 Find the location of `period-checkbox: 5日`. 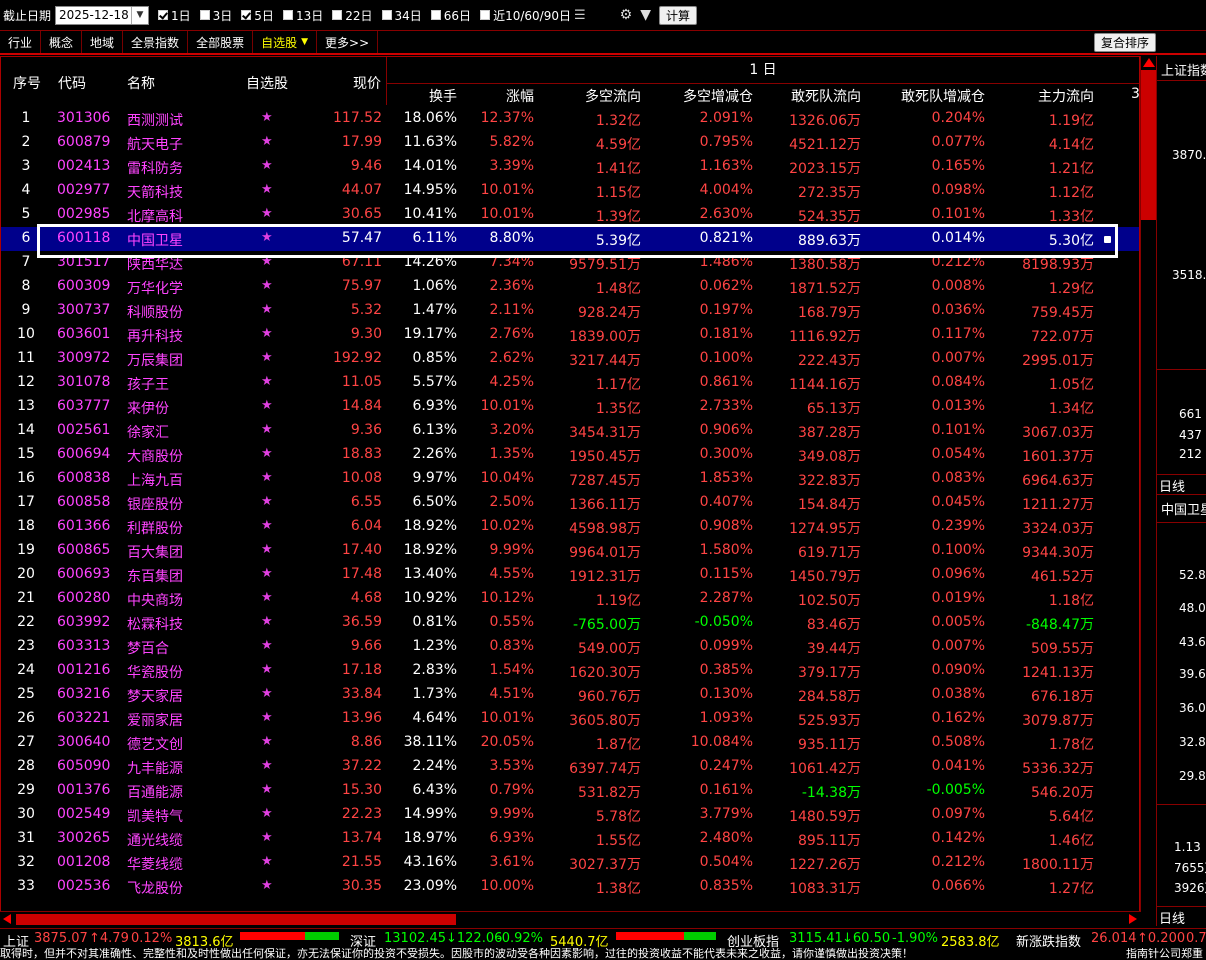

period-checkbox: 5日 is located at coordinates (257, 15).